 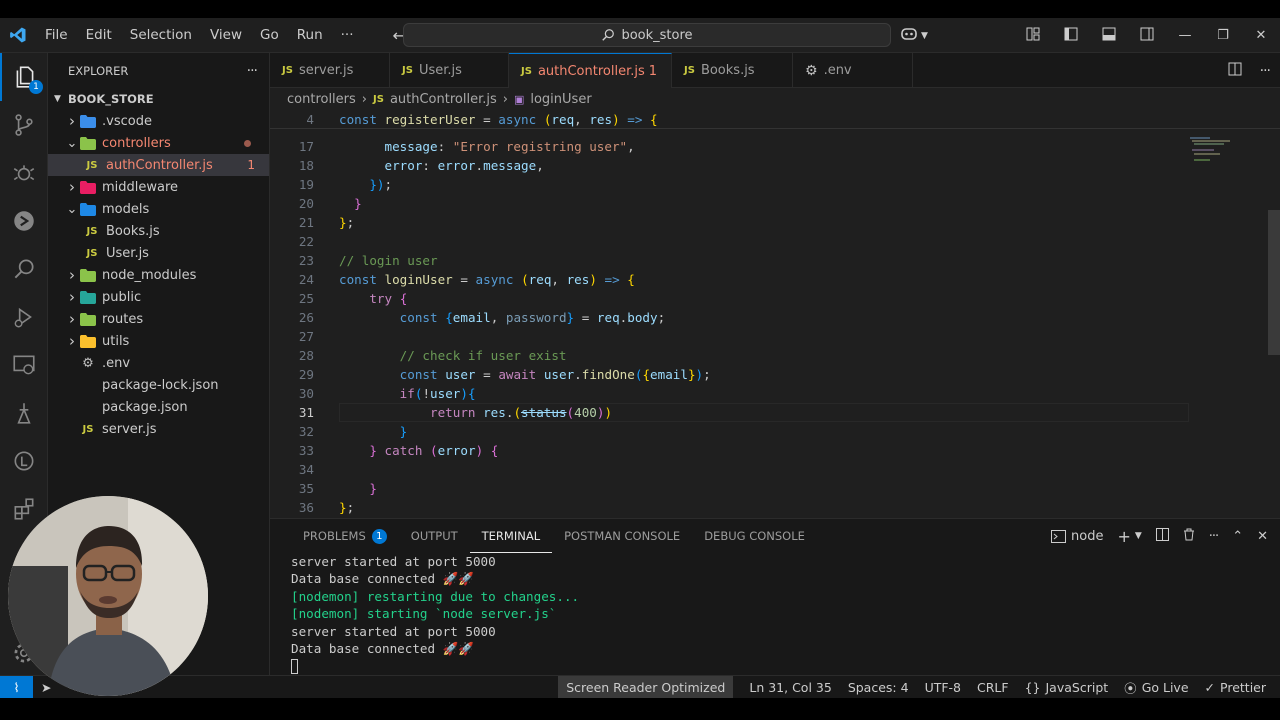 What do you see at coordinates (158, 429) in the screenshot?
I see `tree-file: JS server.js` at bounding box center [158, 429].